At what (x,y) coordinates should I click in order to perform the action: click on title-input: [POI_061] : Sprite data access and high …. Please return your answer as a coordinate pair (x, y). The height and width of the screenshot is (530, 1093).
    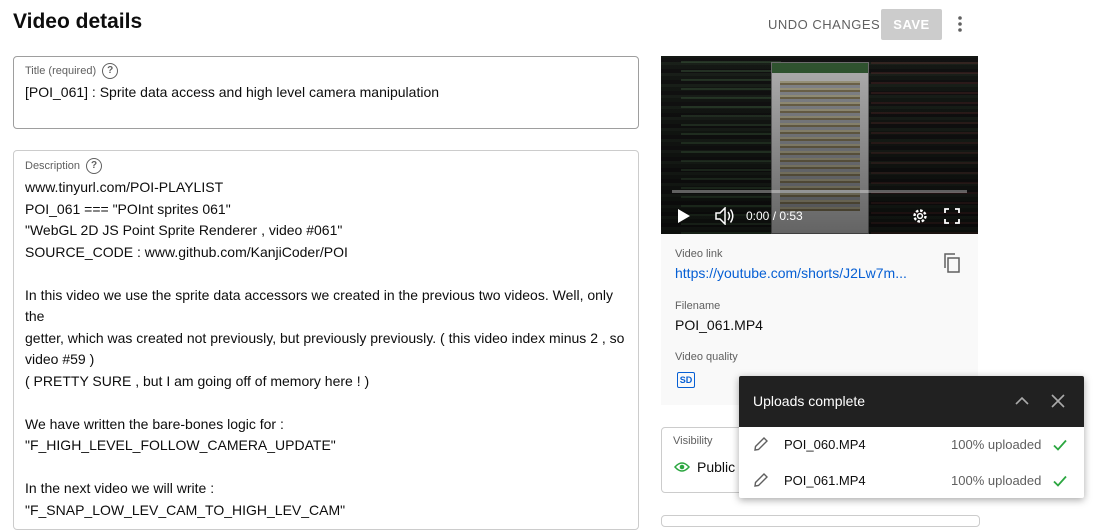
    Looking at the image, I should click on (232, 92).